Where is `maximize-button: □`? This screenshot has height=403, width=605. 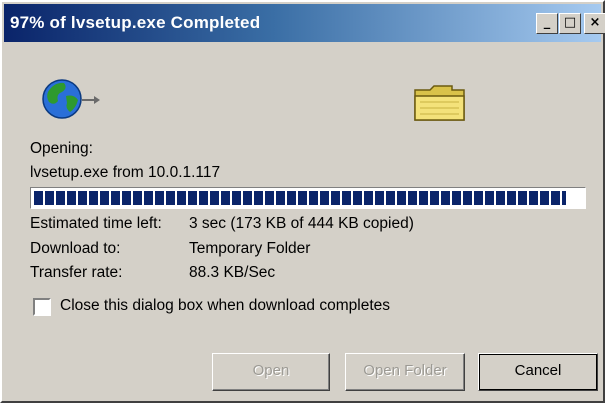
maximize-button: □ is located at coordinates (570, 23).